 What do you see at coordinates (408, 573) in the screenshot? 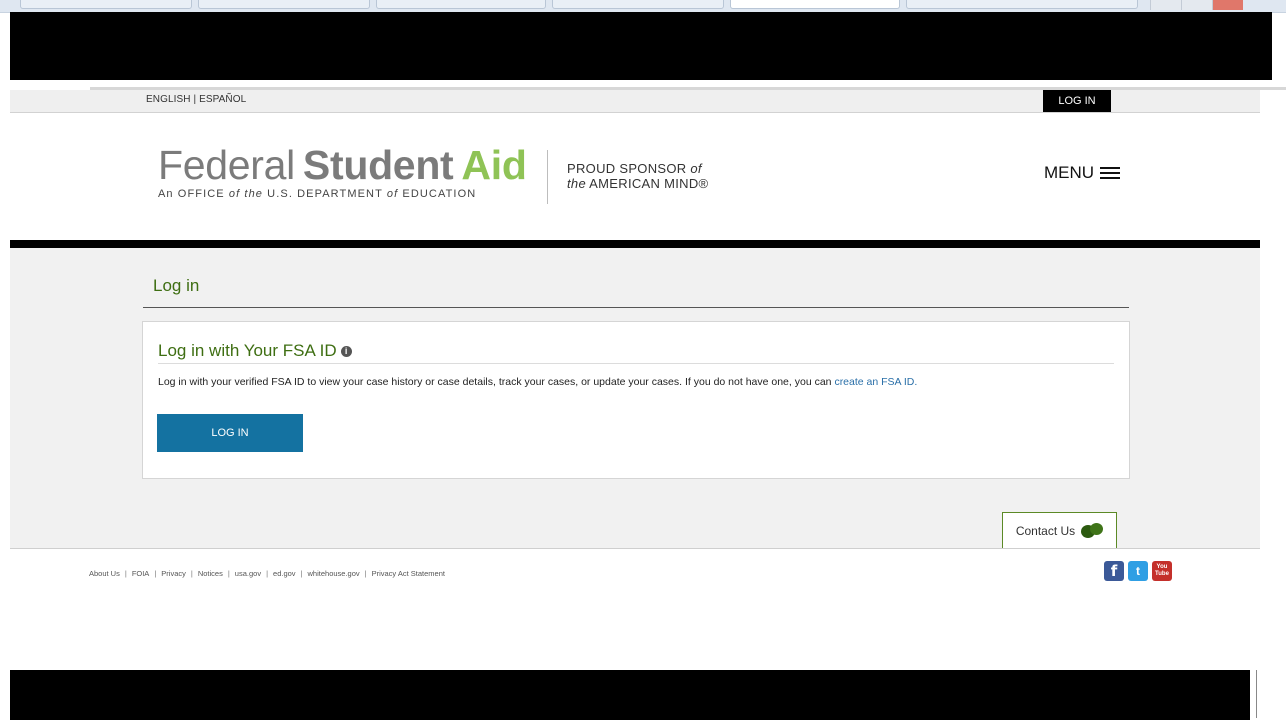
I see `footer-link-privacy-act: Privacy Act Statement` at bounding box center [408, 573].